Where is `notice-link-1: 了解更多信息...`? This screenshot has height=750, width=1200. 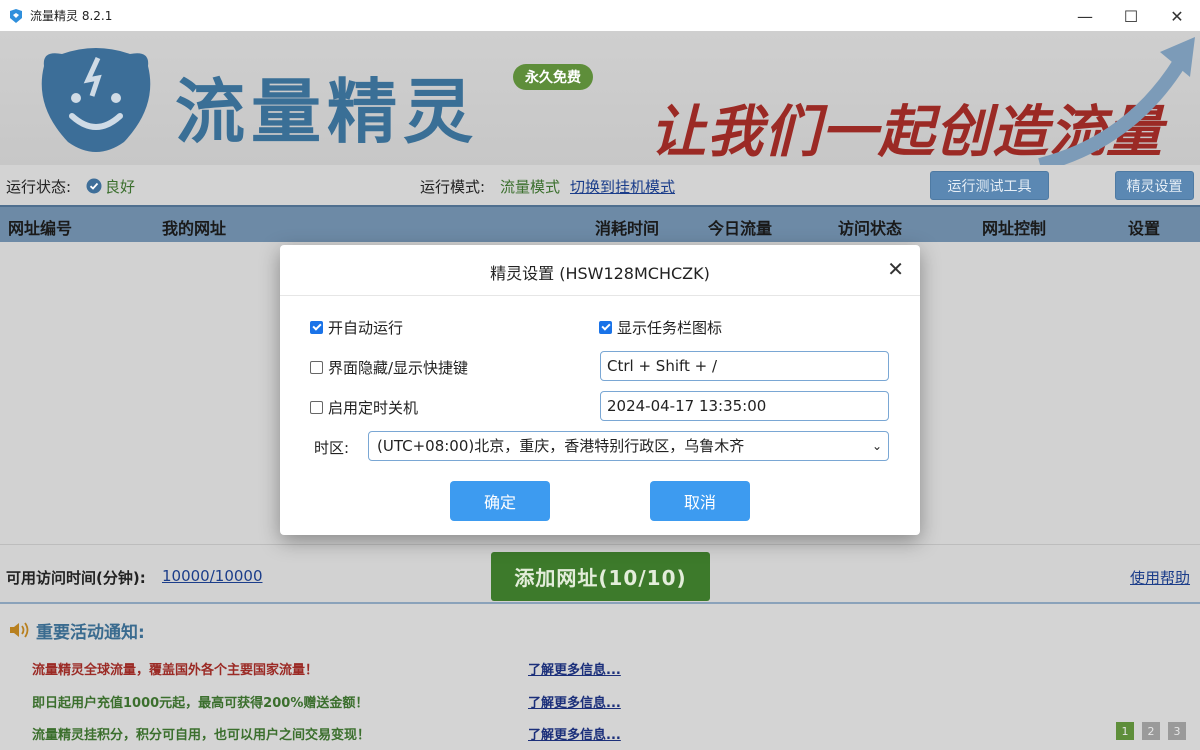 notice-link-1: 了解更多信息... is located at coordinates (574, 668).